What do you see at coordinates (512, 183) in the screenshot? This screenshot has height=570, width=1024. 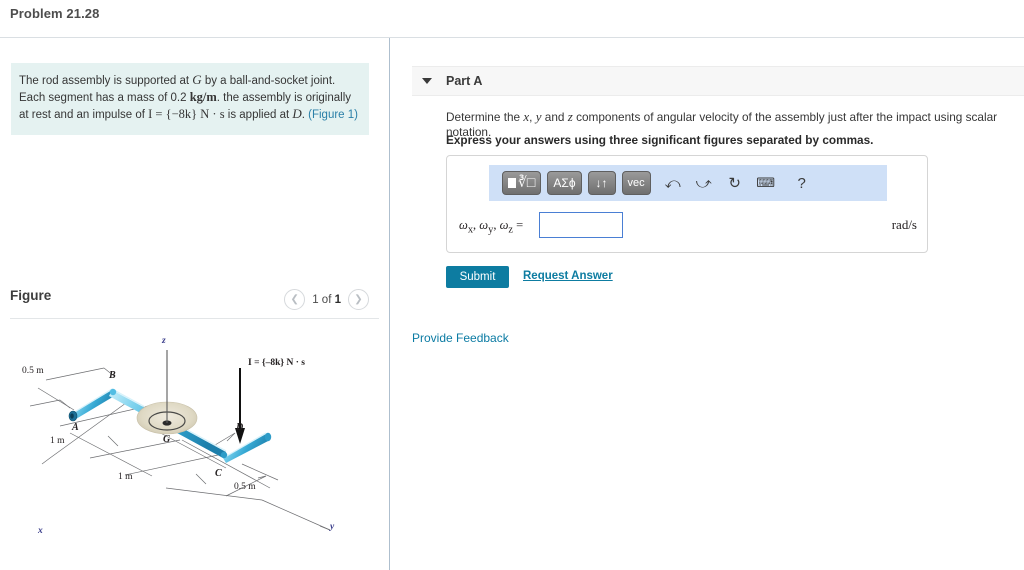 I see `box-glyph` at bounding box center [512, 183].